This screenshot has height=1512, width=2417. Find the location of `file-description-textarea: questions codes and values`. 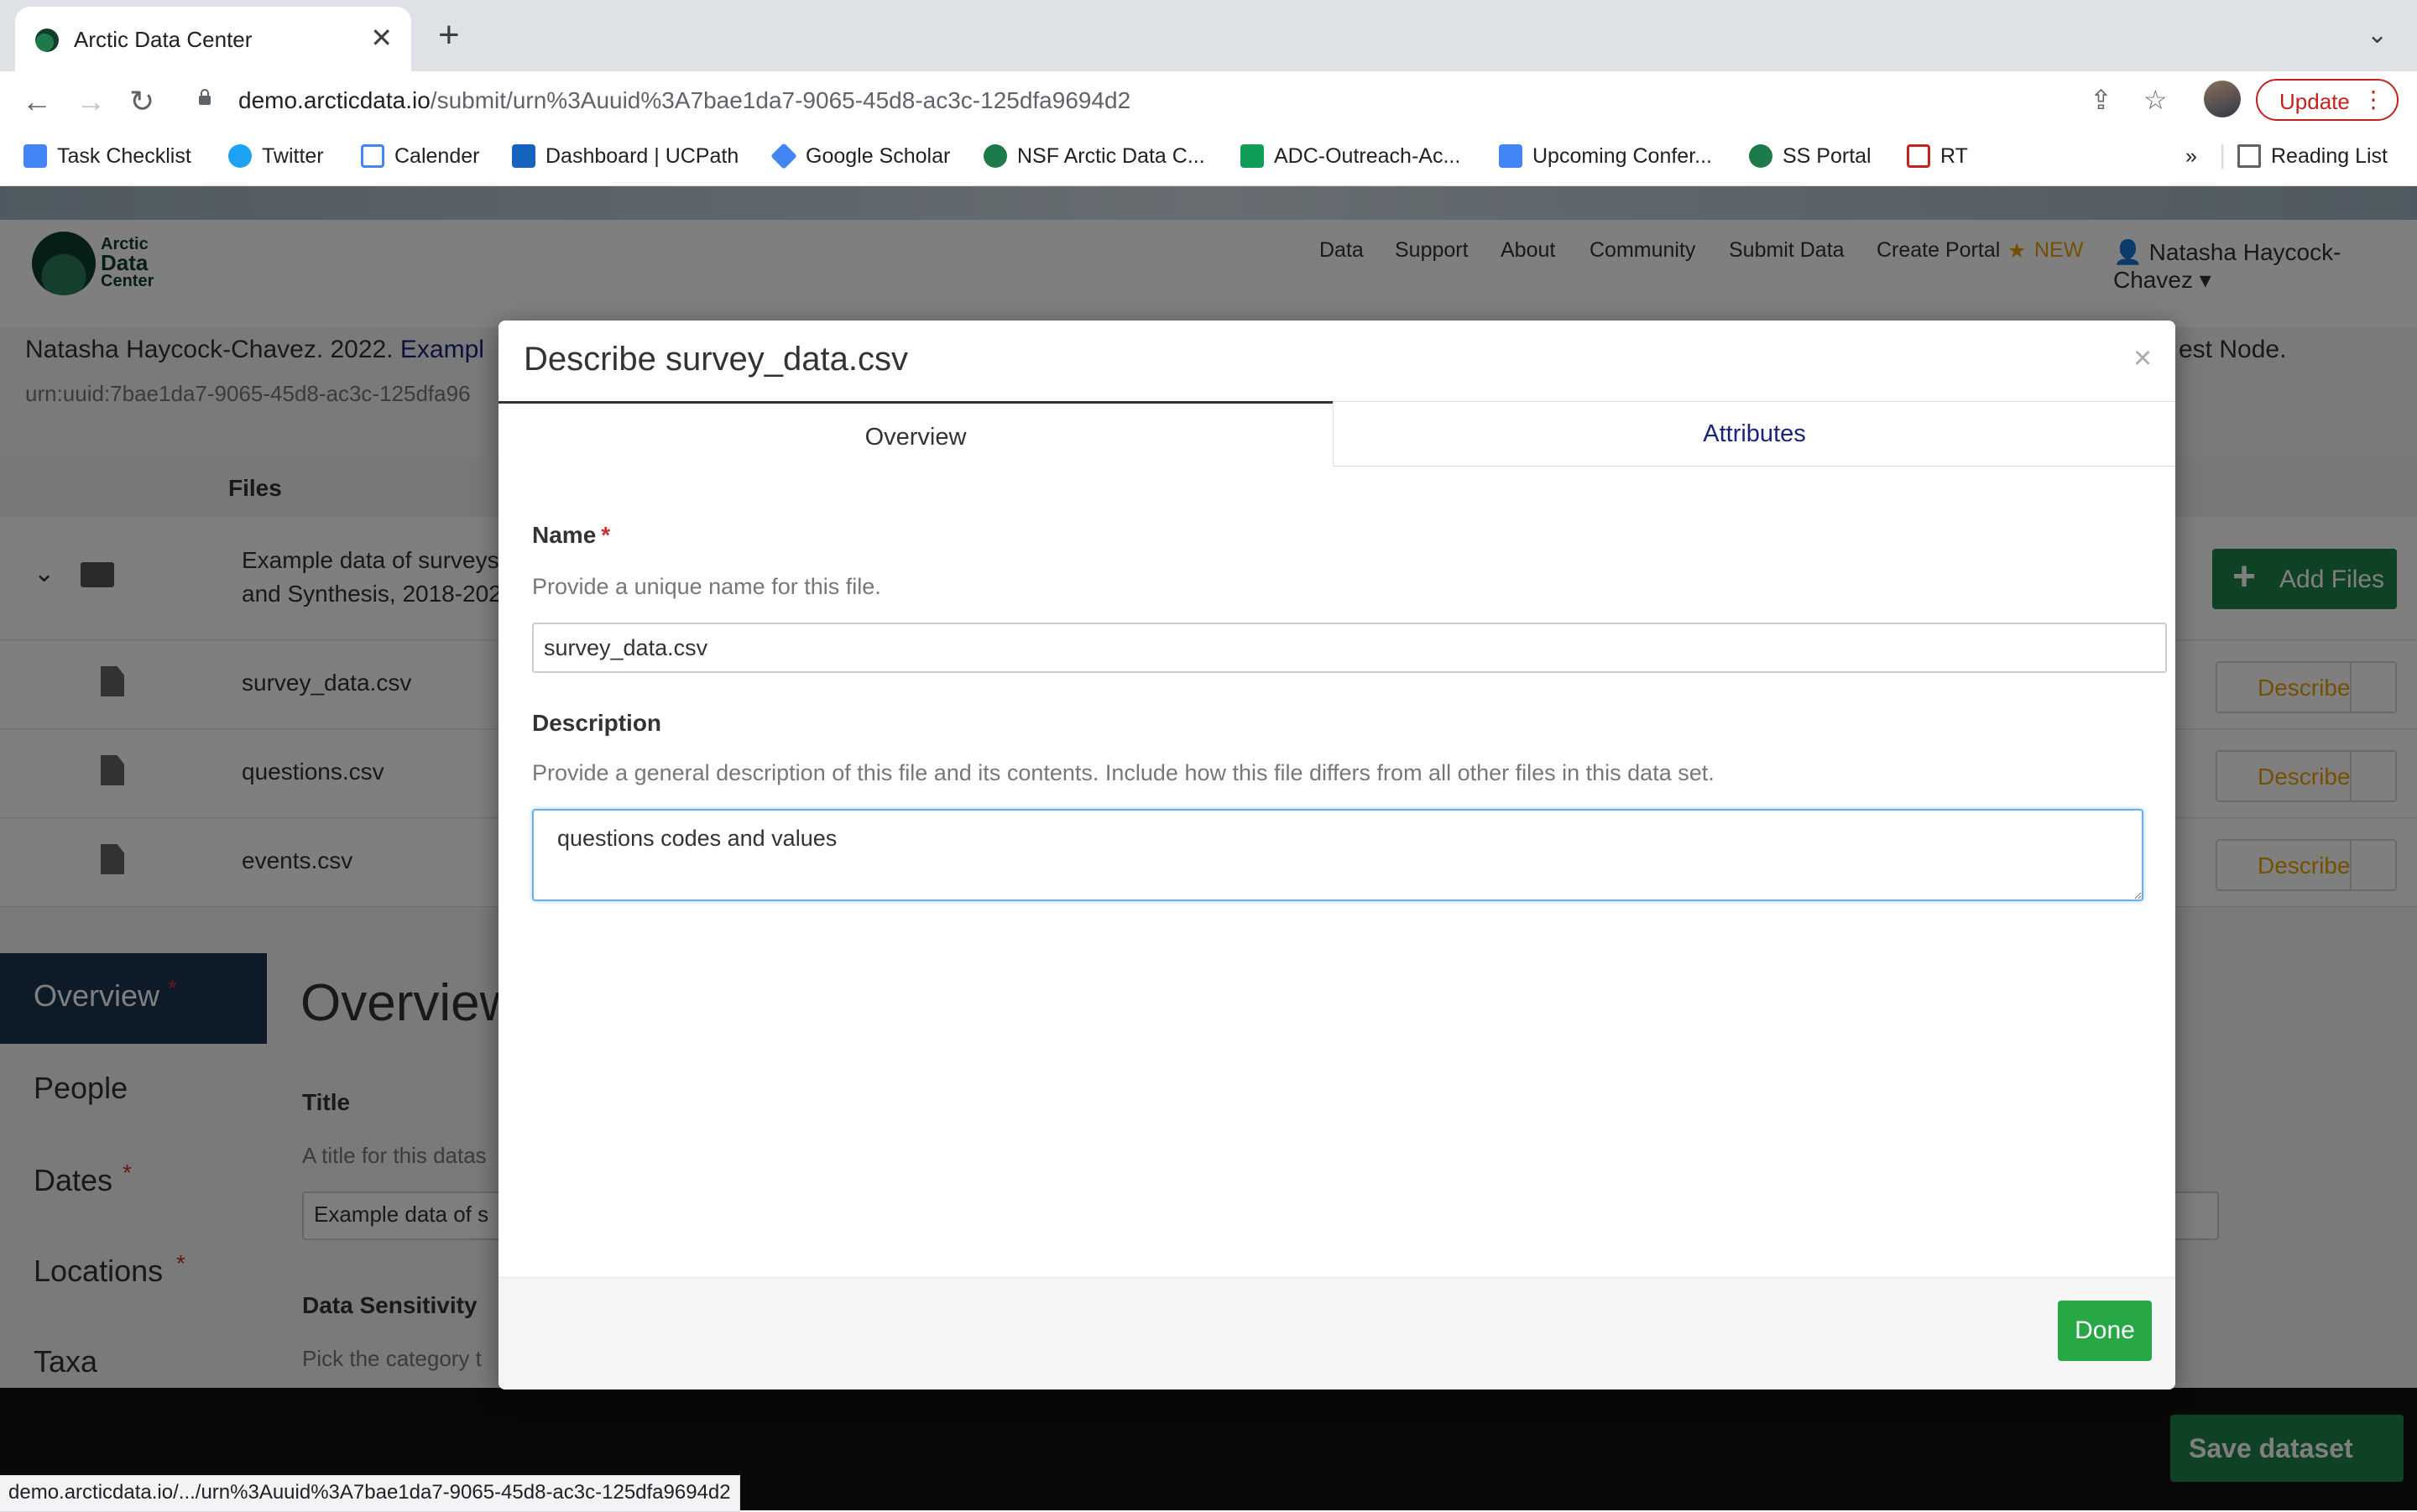

file-description-textarea: questions codes and values is located at coordinates (1337, 855).